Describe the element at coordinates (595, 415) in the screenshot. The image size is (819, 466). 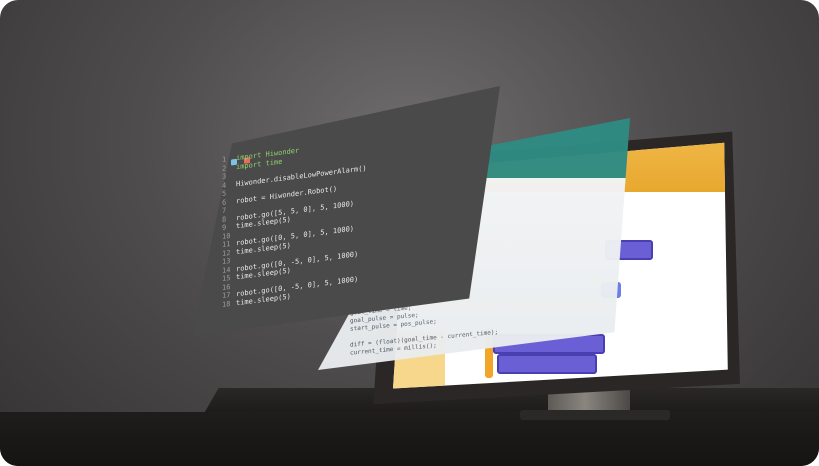
I see `monitor-base` at that location.